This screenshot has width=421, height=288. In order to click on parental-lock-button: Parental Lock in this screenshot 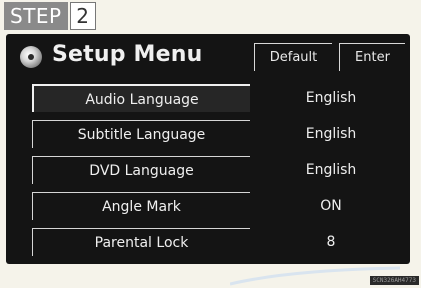, I will do `click(141, 242)`.